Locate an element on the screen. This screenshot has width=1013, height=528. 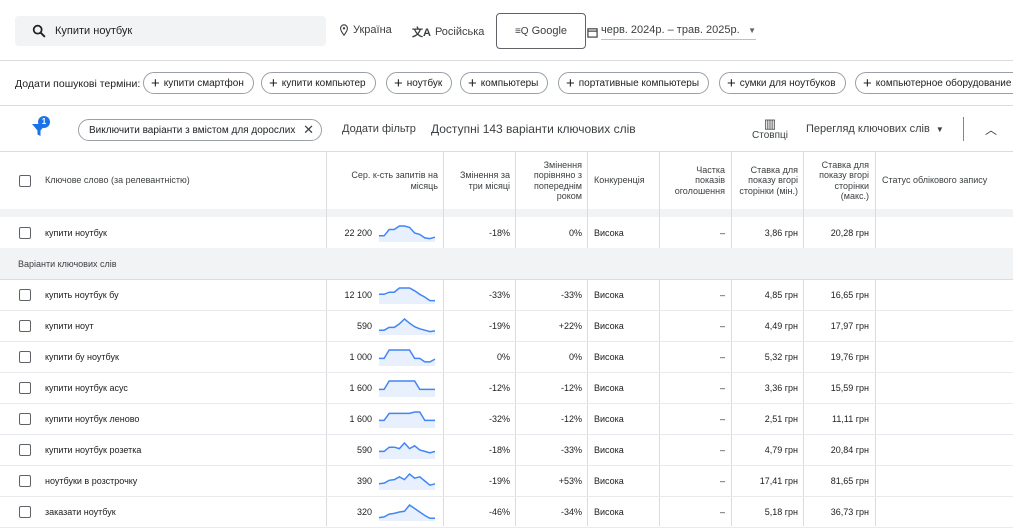
term-chip: + компьютеры is located at coordinates (504, 83).